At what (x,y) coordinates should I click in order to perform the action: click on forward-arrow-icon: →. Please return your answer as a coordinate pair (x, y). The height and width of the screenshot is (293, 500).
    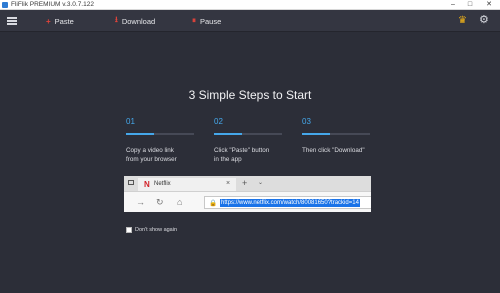
    Looking at the image, I should click on (140, 202).